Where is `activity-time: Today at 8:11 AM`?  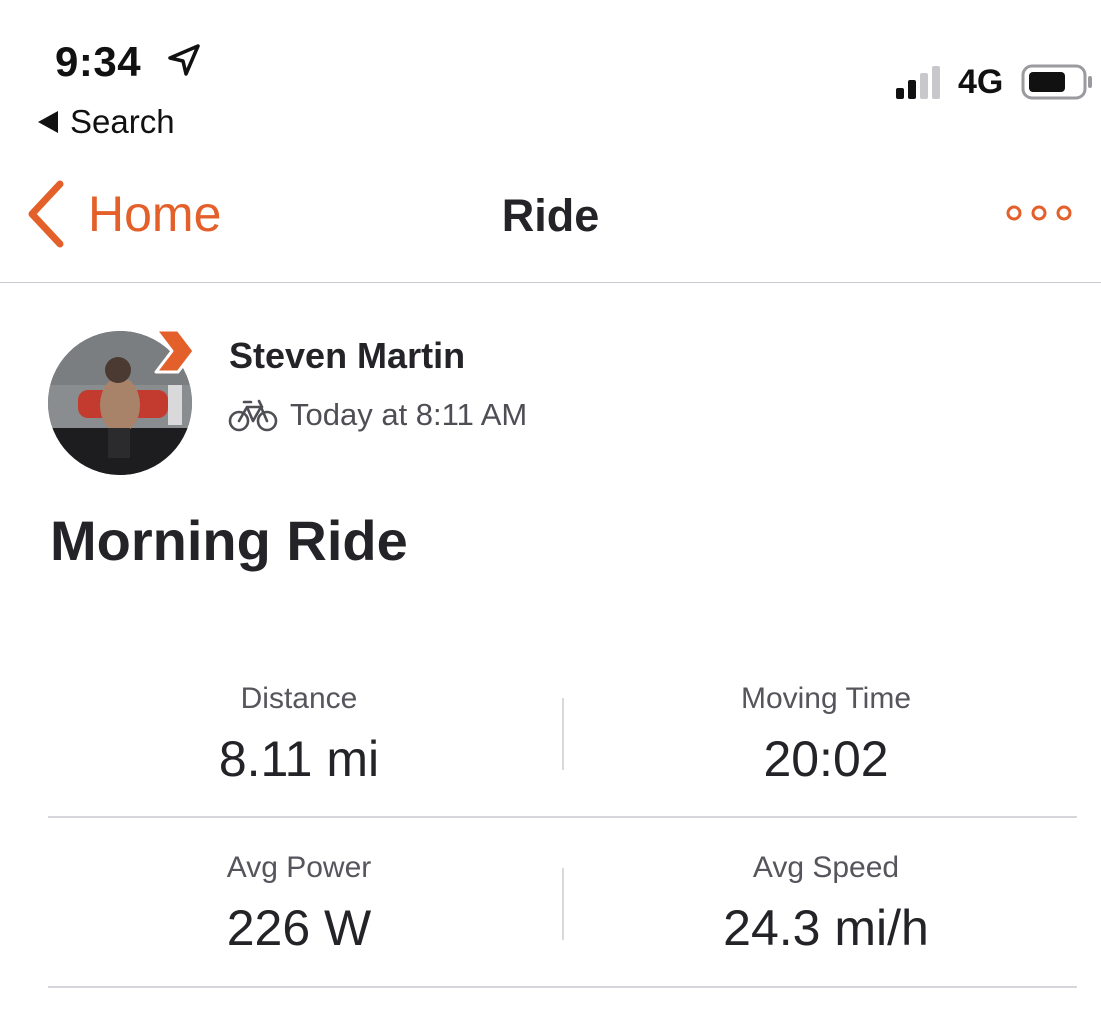 activity-time: Today at 8:11 AM is located at coordinates (409, 414).